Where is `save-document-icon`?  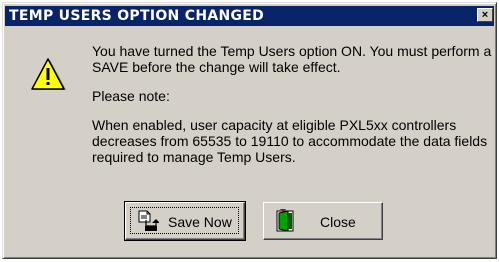 save-document-icon is located at coordinates (148, 220).